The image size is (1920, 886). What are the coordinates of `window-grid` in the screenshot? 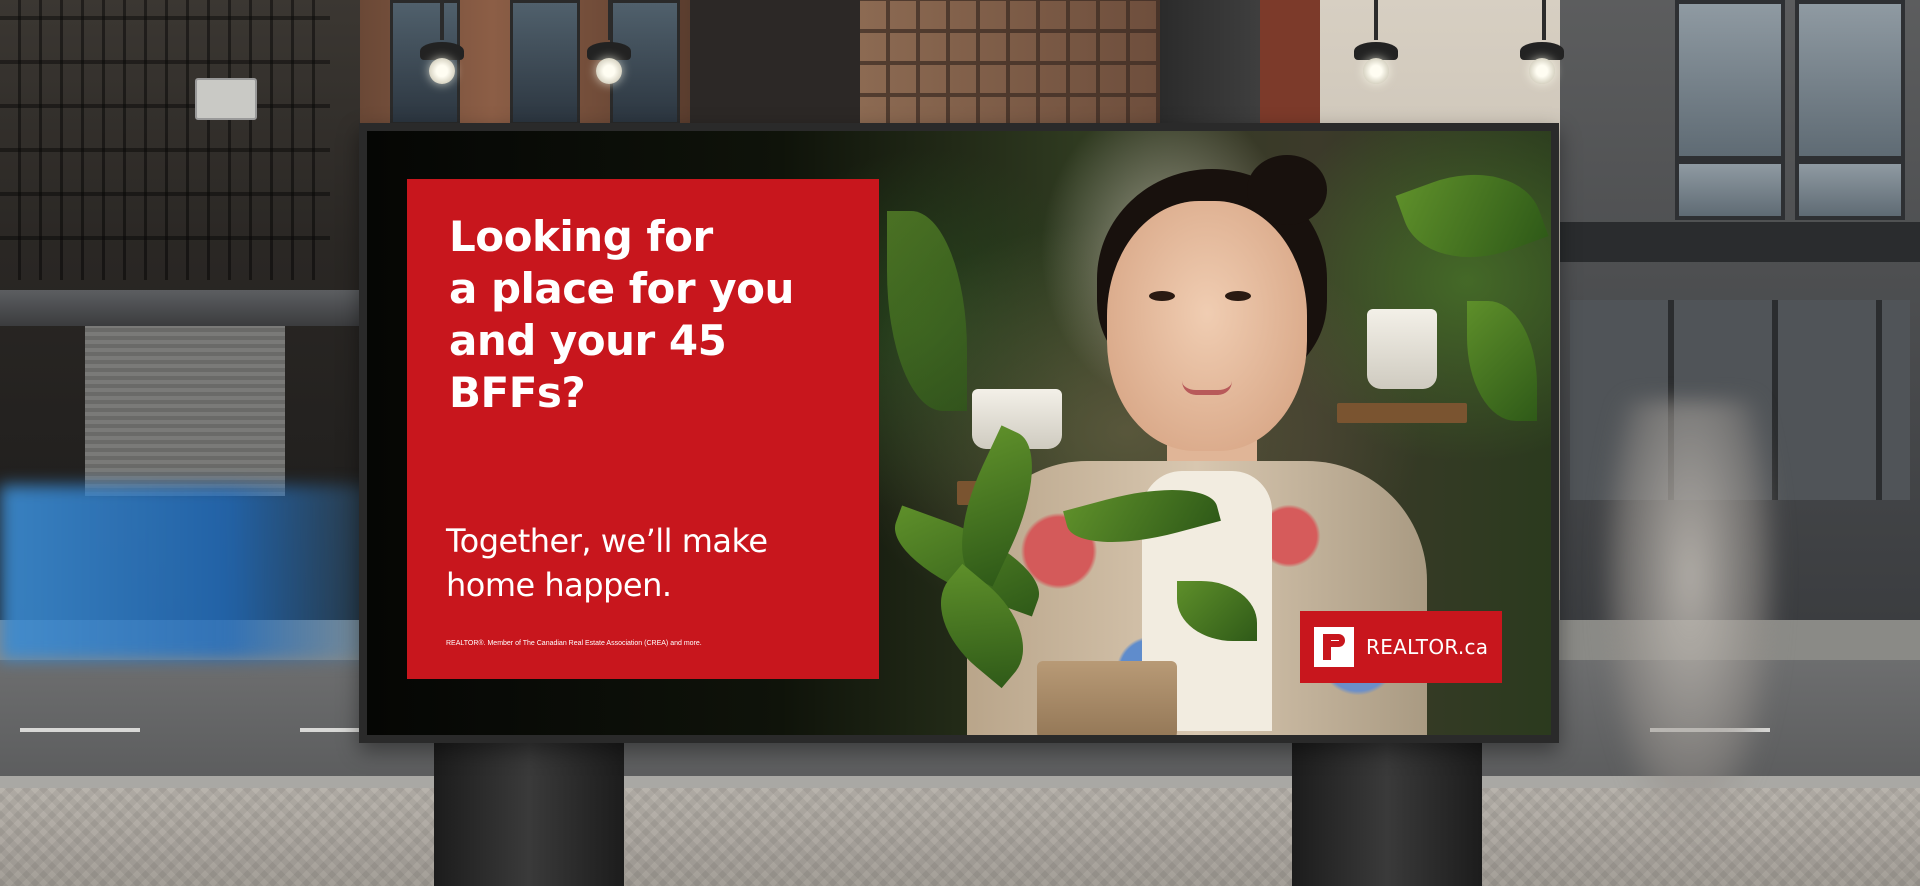 It's located at (1010, 62).